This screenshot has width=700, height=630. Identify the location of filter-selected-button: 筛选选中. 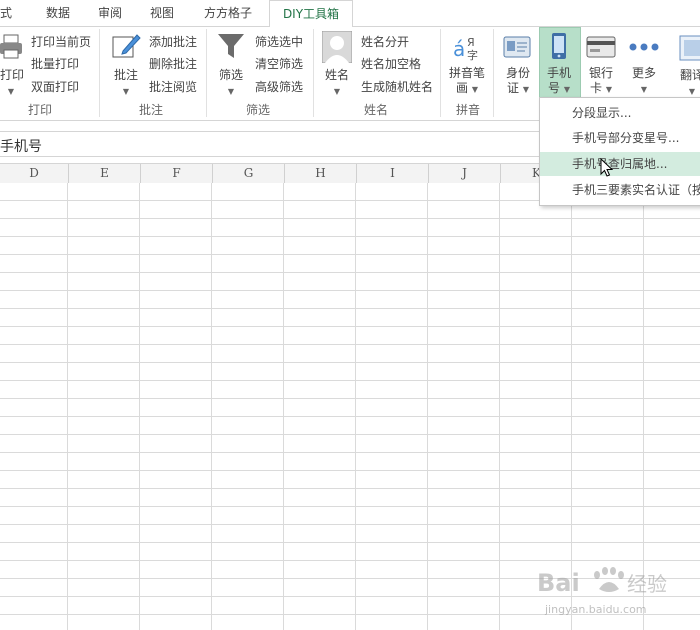
(279, 41).